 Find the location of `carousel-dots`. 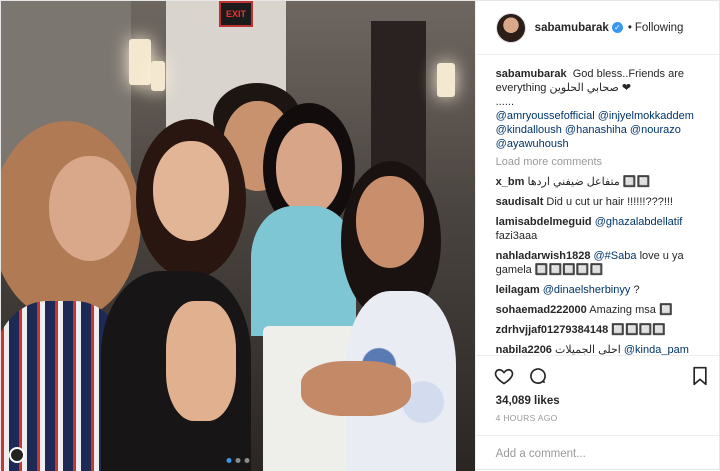

carousel-dots is located at coordinates (238, 460).